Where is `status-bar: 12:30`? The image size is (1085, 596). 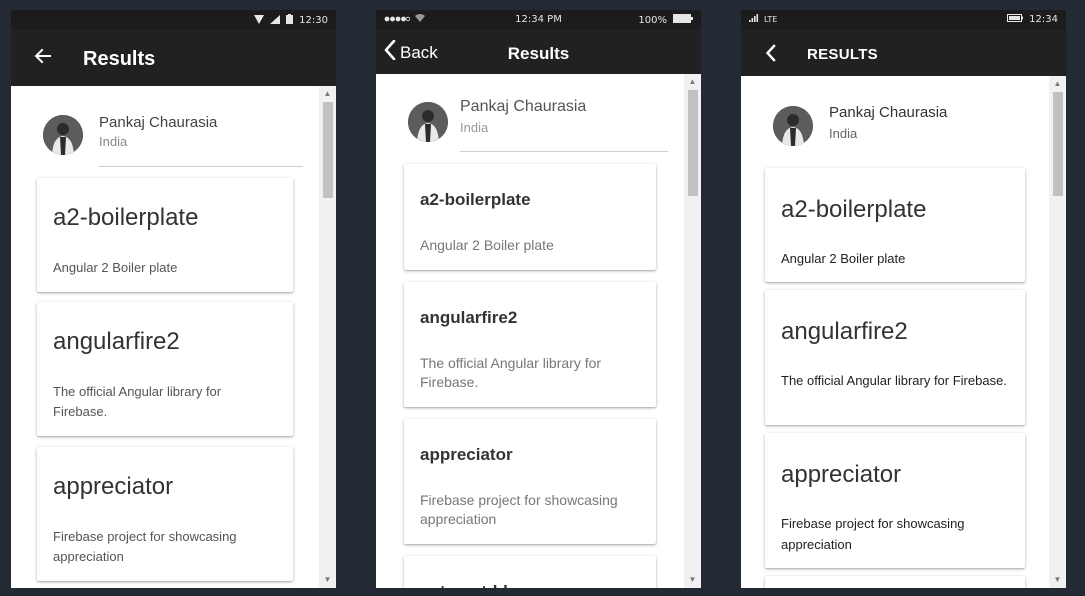 status-bar: 12:30 is located at coordinates (173, 20).